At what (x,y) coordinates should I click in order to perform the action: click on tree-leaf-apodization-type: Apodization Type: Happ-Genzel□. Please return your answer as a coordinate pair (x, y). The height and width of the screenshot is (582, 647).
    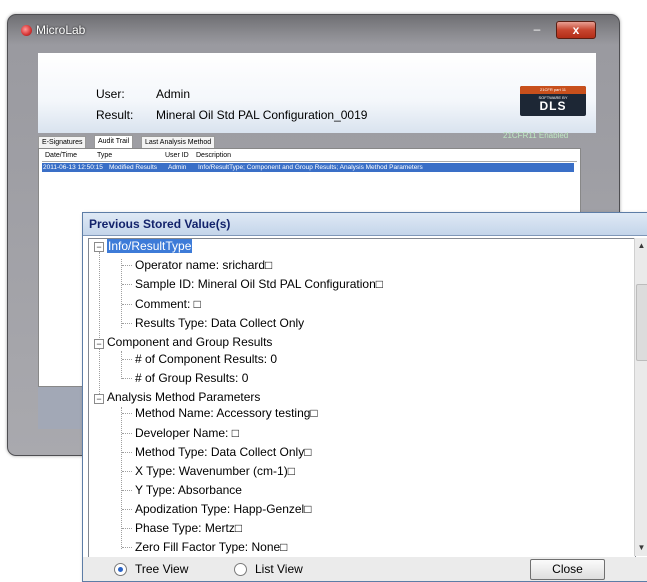
    Looking at the image, I should click on (223, 509).